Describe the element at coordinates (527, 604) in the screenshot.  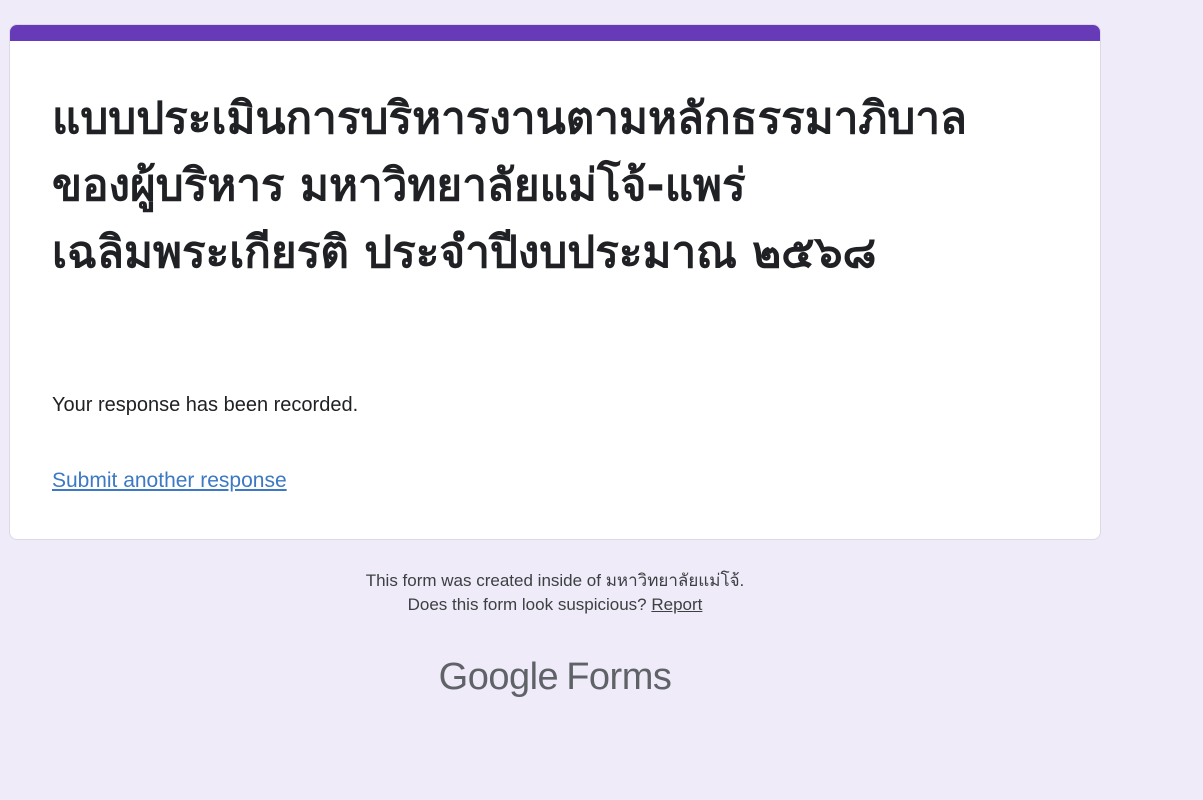
I see `suspicious-question: Does this form look suspicious?` at that location.